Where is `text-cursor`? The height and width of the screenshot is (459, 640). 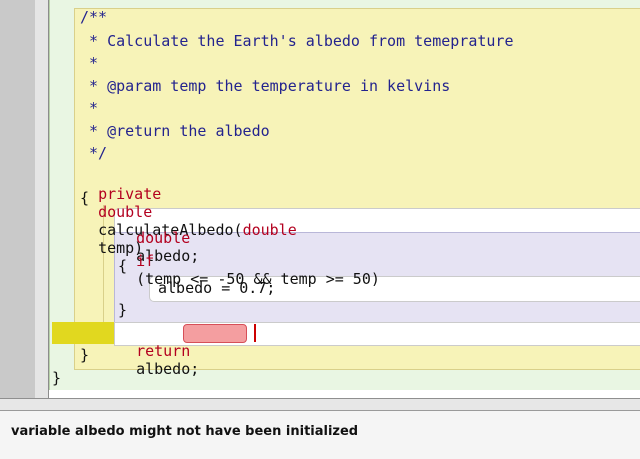 text-cursor is located at coordinates (255, 333).